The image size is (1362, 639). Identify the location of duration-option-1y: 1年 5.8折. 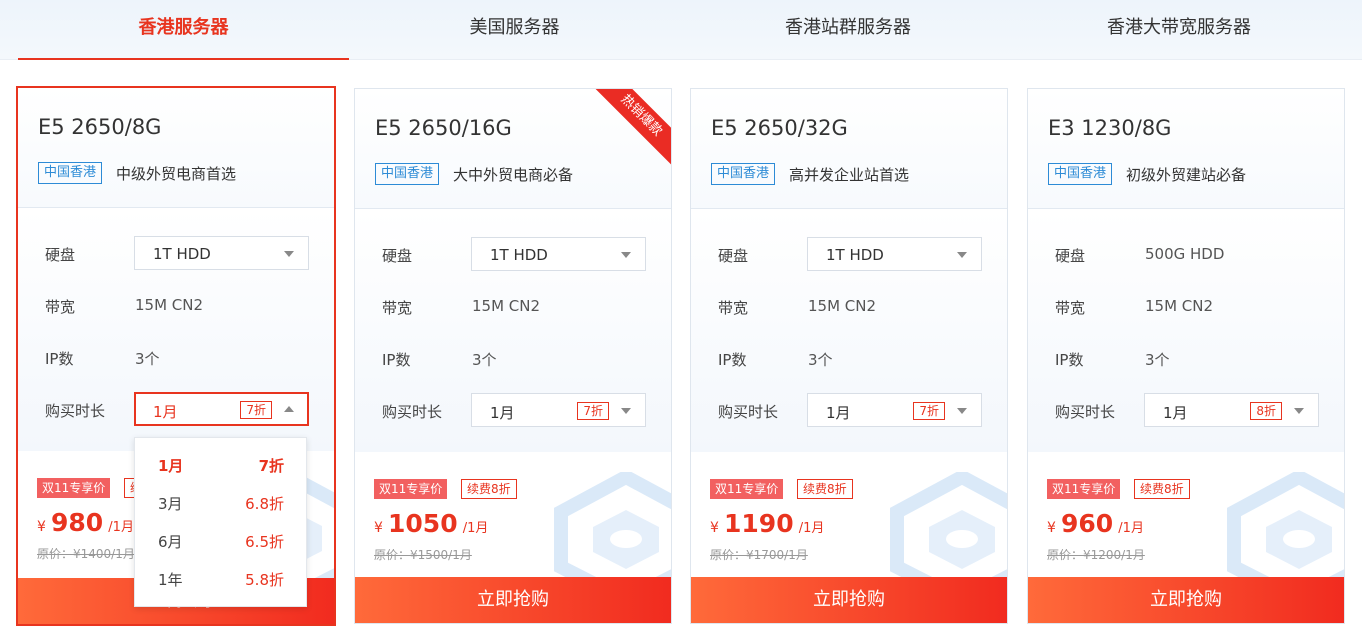
(220, 579).